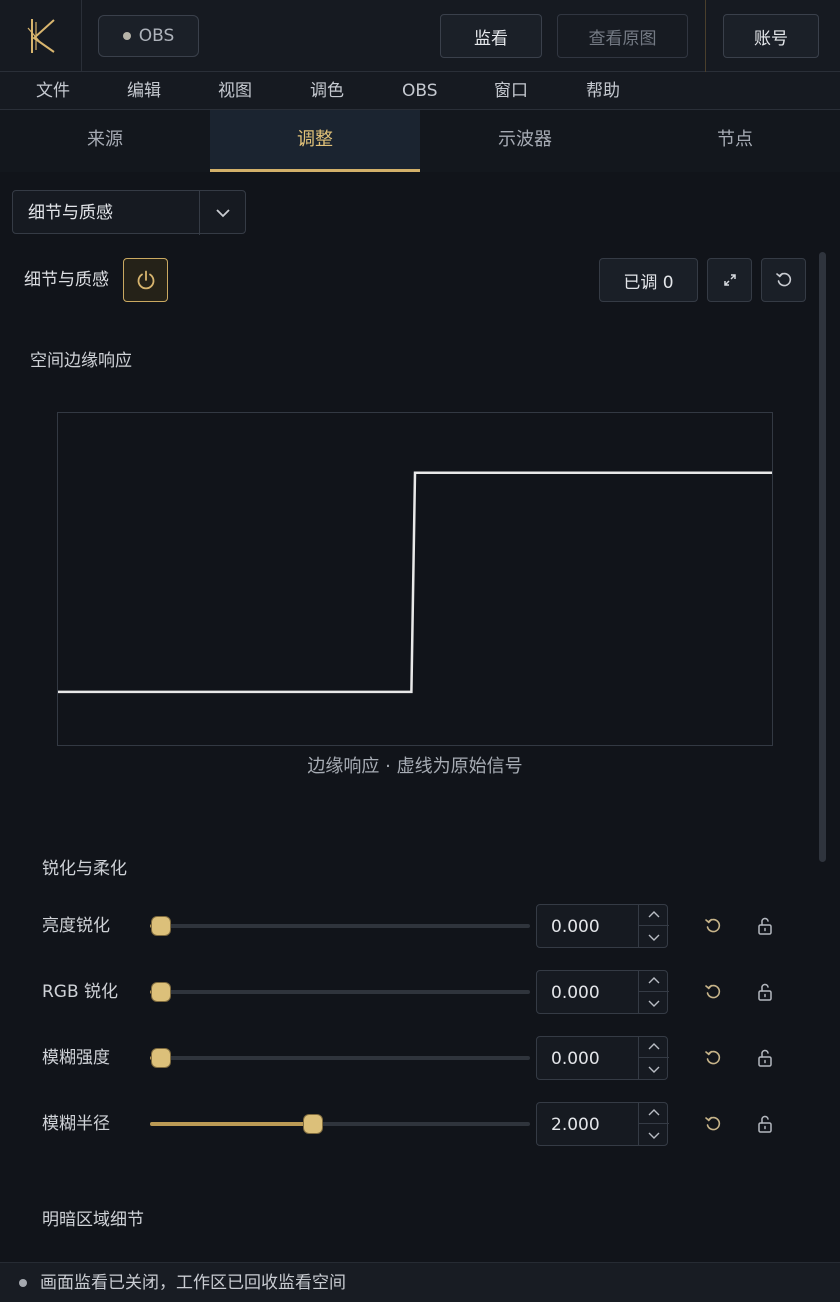 Image resolution: width=840 pixels, height=1302 pixels. What do you see at coordinates (648, 280) in the screenshot?
I see `adjusted-count-button: 已调 0` at bounding box center [648, 280].